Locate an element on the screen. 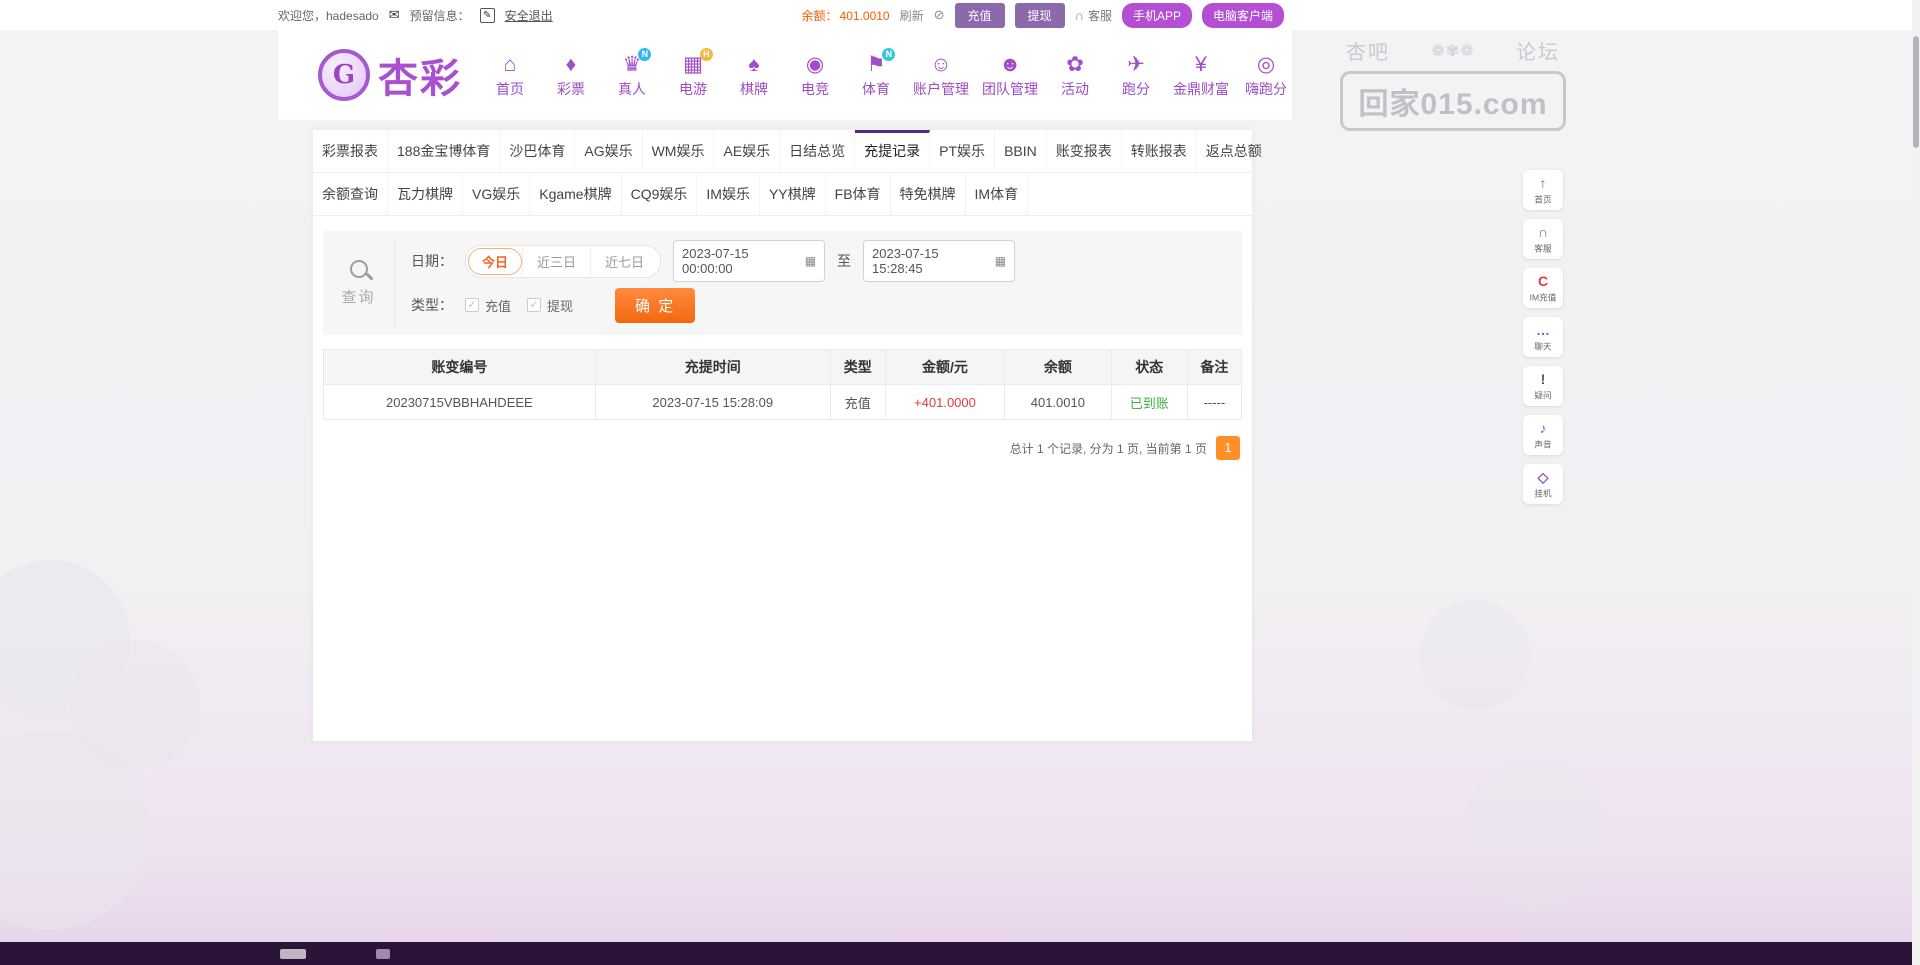 Image resolution: width=1920 pixels, height=965 pixels. table-cell: 20230715VBBHAHDEEE is located at coordinates (459, 402).